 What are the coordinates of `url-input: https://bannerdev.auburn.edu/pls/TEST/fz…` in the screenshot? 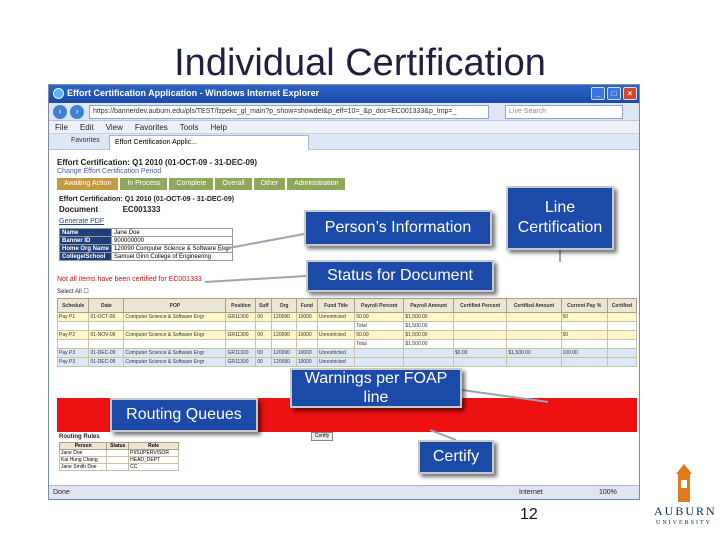 It's located at (289, 112).